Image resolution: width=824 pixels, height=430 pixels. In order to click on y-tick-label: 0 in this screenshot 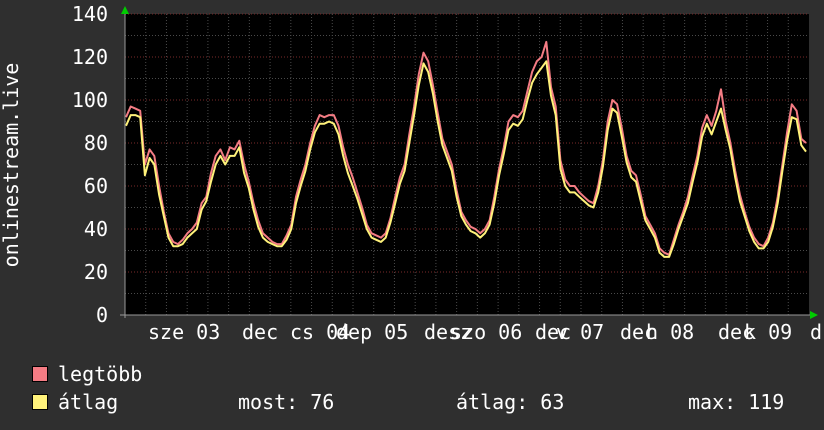, I will do `click(102, 315)`.